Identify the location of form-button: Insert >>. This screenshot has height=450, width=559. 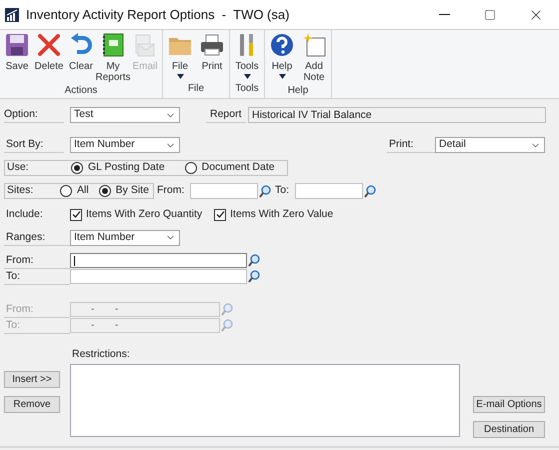
(32, 379).